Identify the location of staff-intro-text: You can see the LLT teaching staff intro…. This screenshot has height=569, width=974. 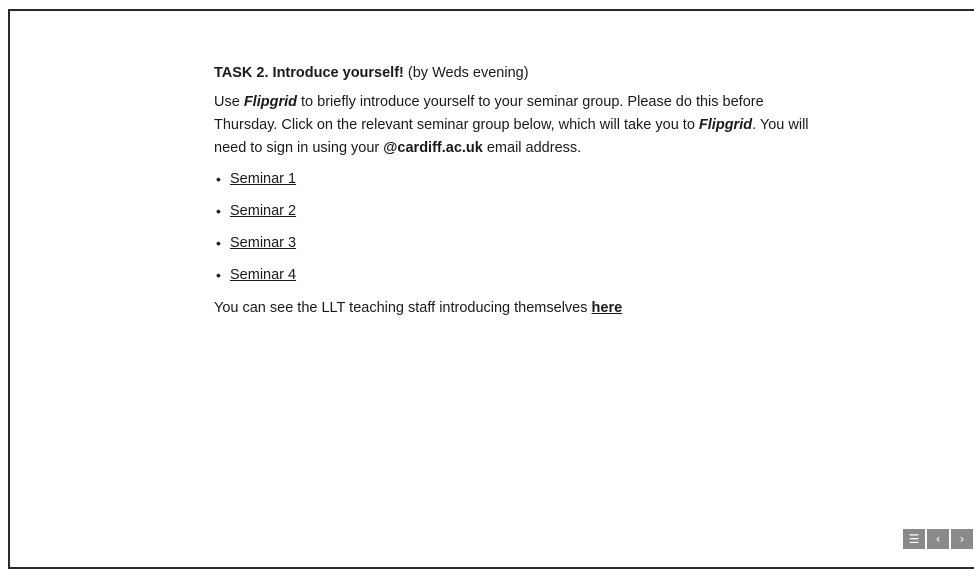
(403, 308).